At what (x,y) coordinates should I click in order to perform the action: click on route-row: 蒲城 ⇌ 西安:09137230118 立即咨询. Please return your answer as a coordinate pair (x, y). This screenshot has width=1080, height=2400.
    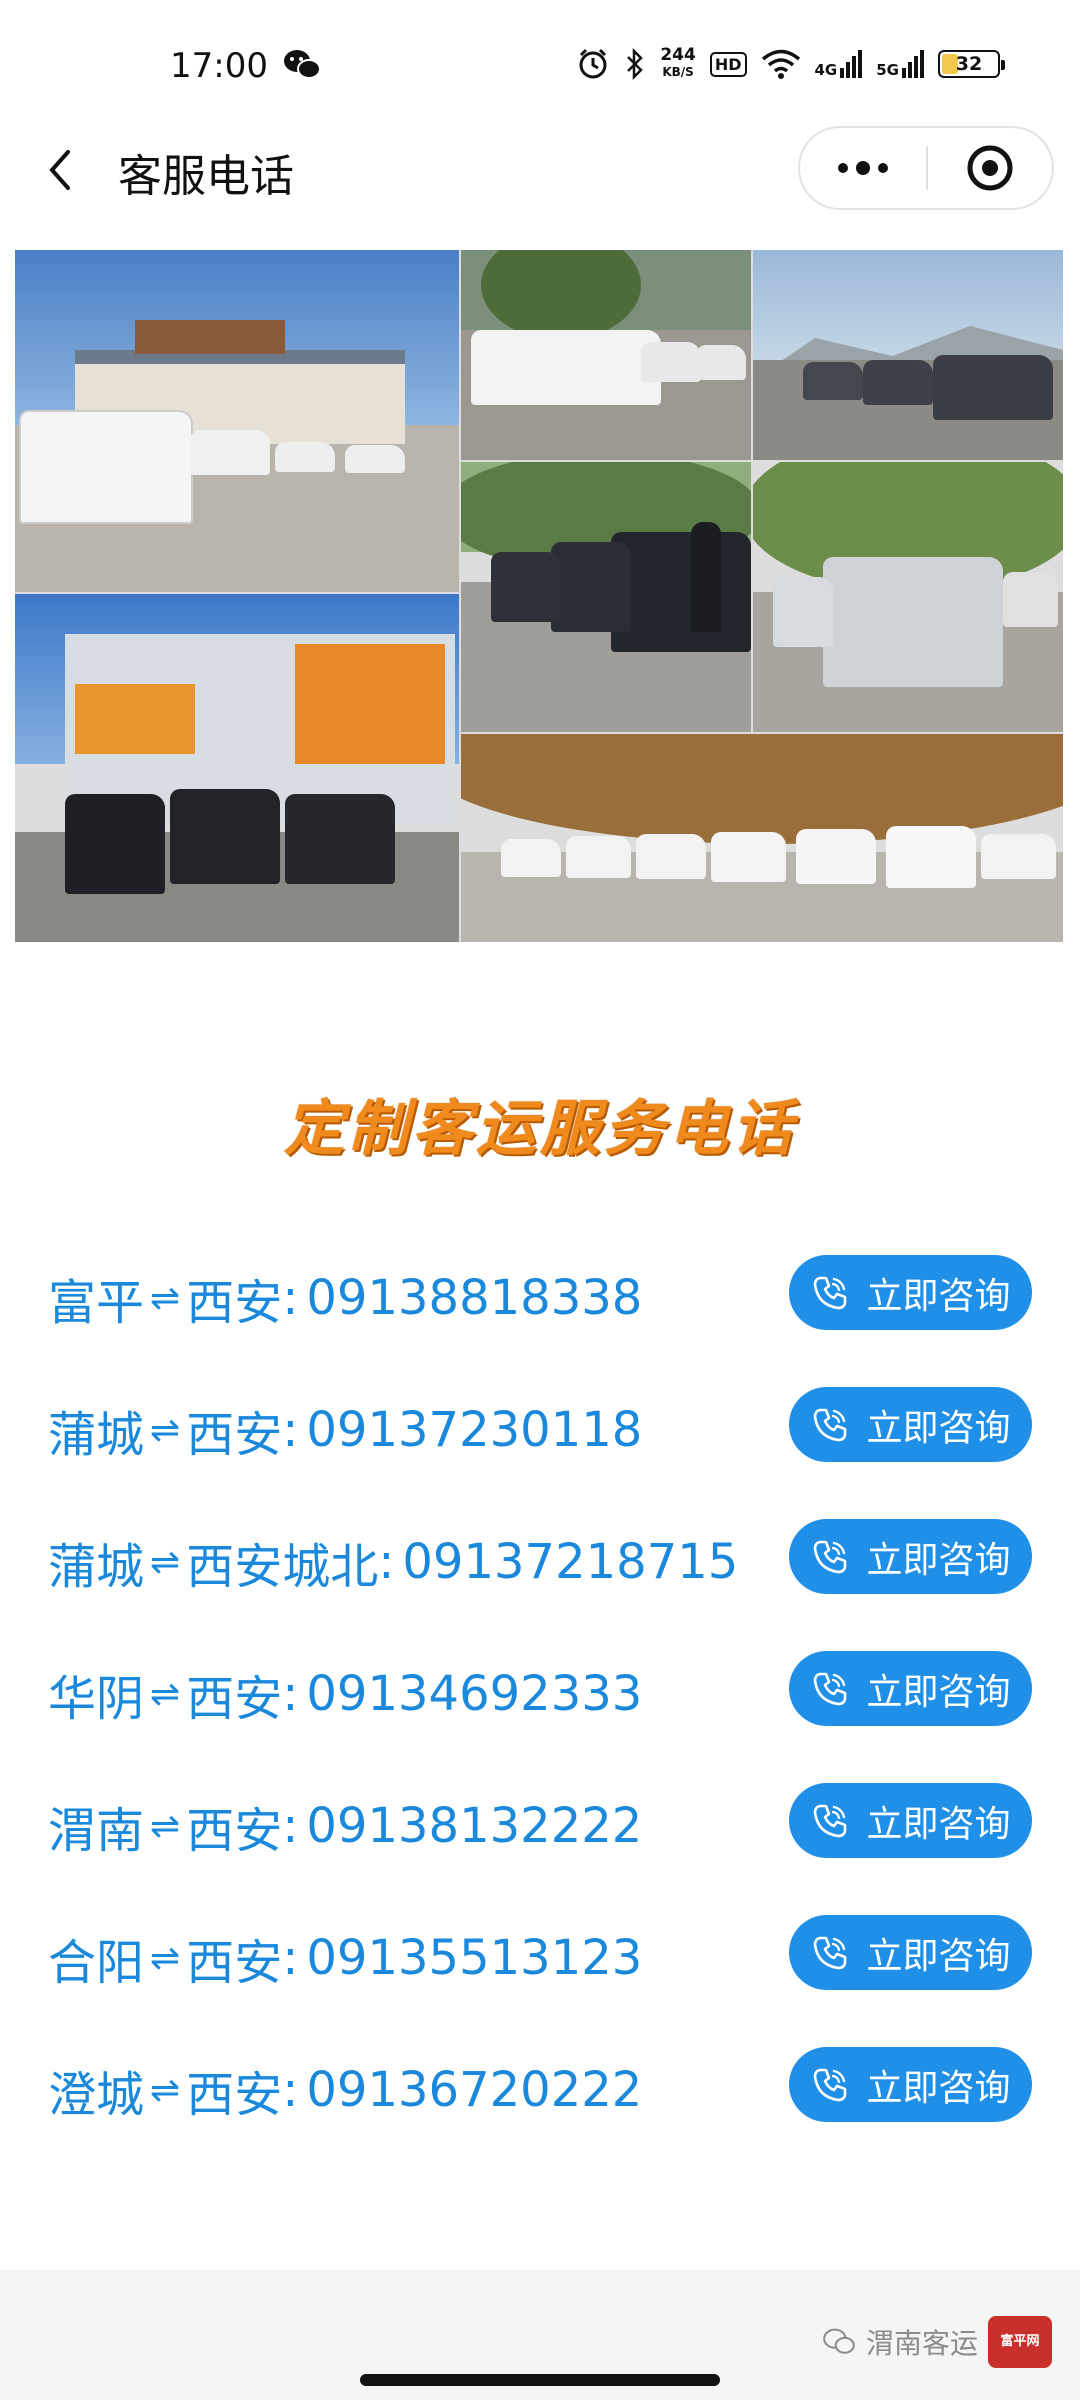
    Looking at the image, I should click on (540, 1427).